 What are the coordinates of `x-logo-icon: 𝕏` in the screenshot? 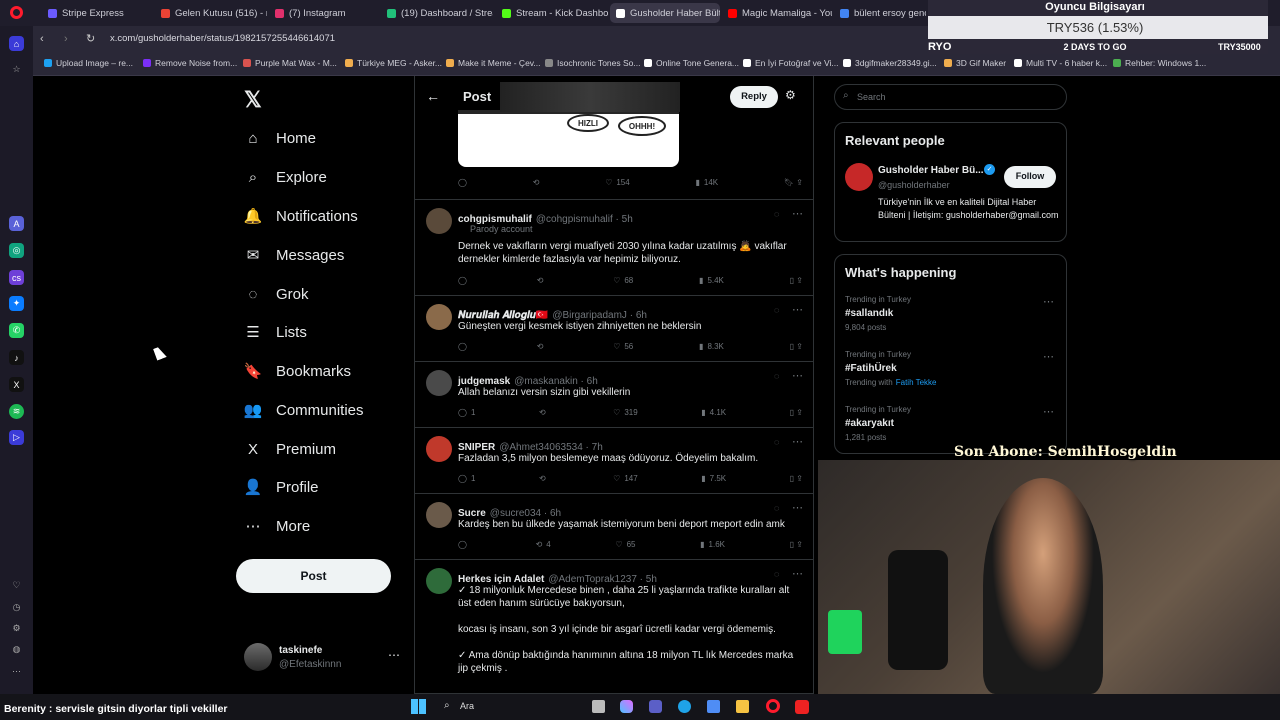 It's located at (253, 100).